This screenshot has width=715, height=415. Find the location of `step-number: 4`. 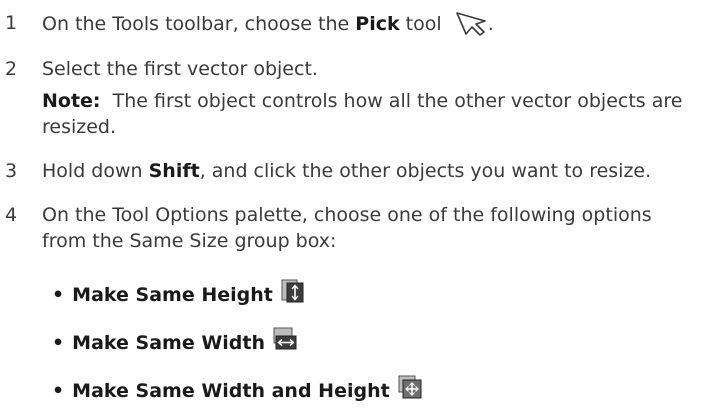

step-number: 4 is located at coordinates (11, 215).